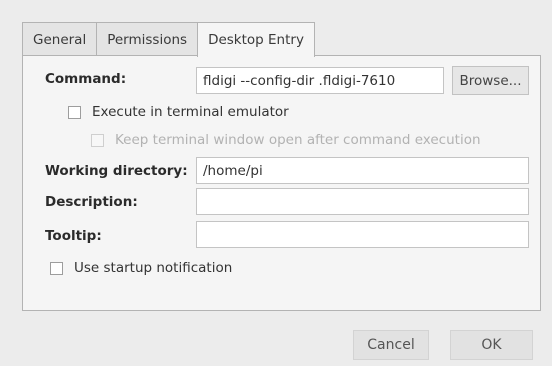  What do you see at coordinates (74, 112) in the screenshot?
I see `execute-in-terminal-checkbox` at bounding box center [74, 112].